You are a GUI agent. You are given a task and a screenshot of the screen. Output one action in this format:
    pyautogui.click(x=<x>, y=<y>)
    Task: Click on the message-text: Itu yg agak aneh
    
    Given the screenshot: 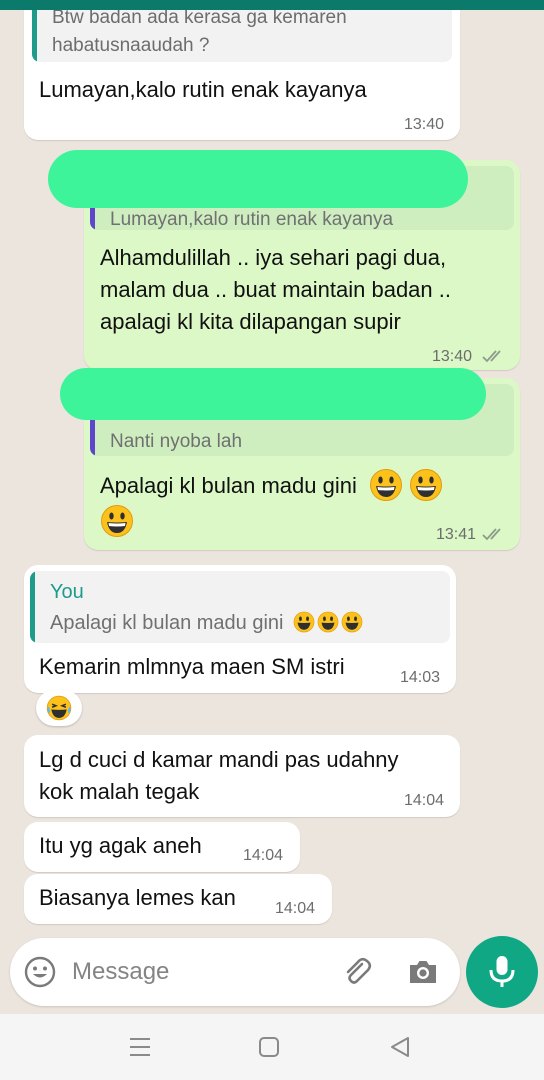 What is the action you would take?
    pyautogui.click(x=120, y=845)
    